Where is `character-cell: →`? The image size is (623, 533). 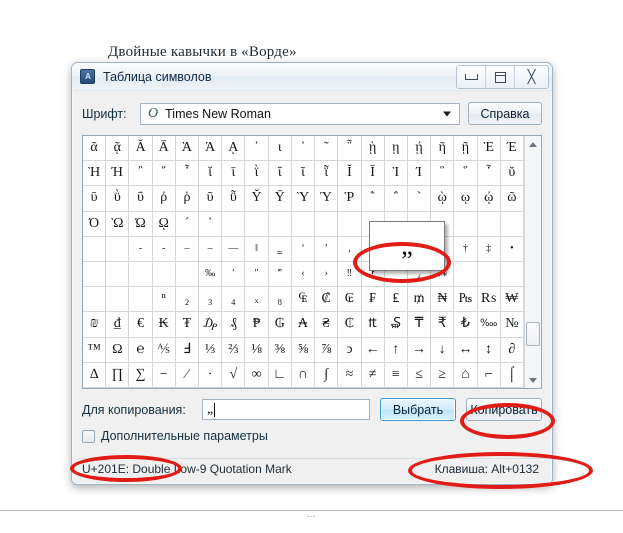 character-cell: → is located at coordinates (419, 350).